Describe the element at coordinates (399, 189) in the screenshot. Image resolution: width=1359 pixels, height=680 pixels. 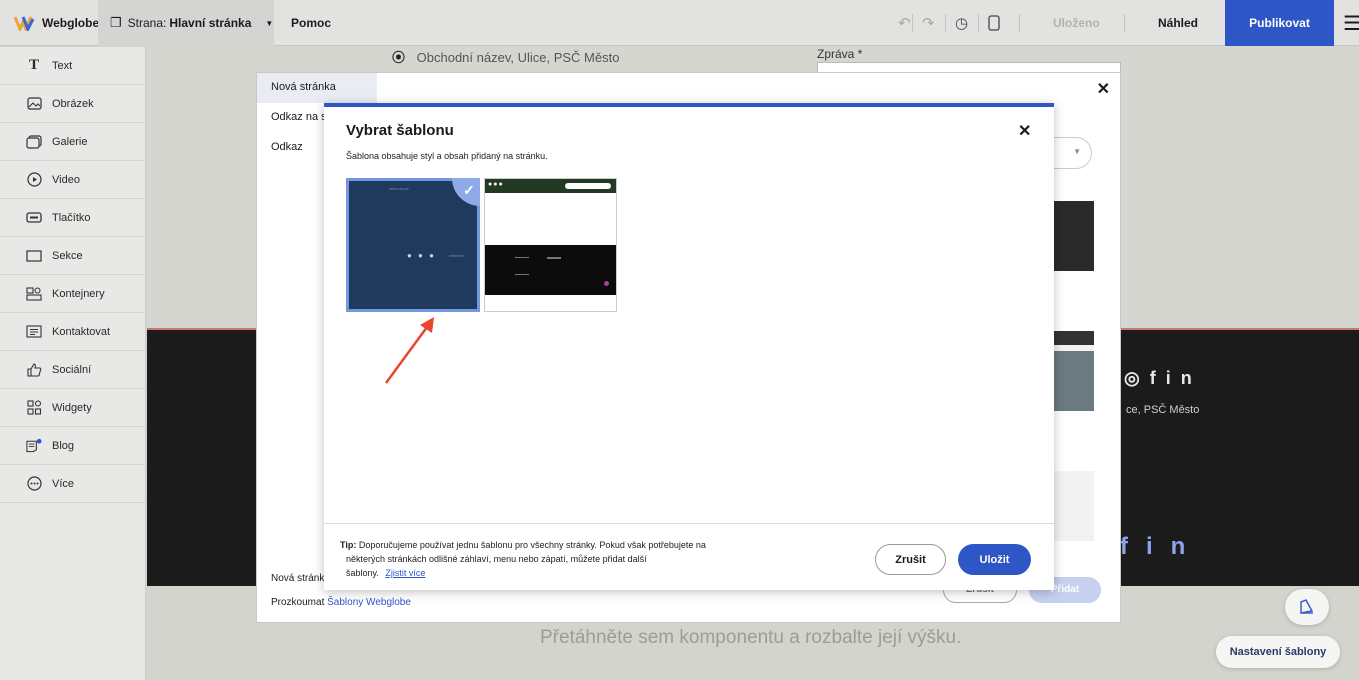
I see `template-preview-menu: ━━━━━ ━━━ ━━` at that location.